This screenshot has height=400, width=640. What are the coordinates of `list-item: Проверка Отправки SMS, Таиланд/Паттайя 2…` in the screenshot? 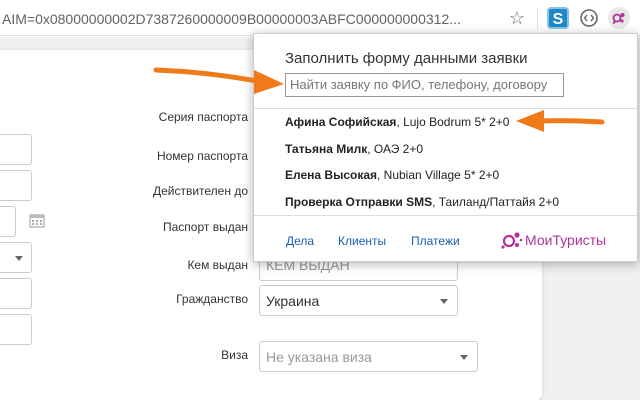 It's located at (422, 202).